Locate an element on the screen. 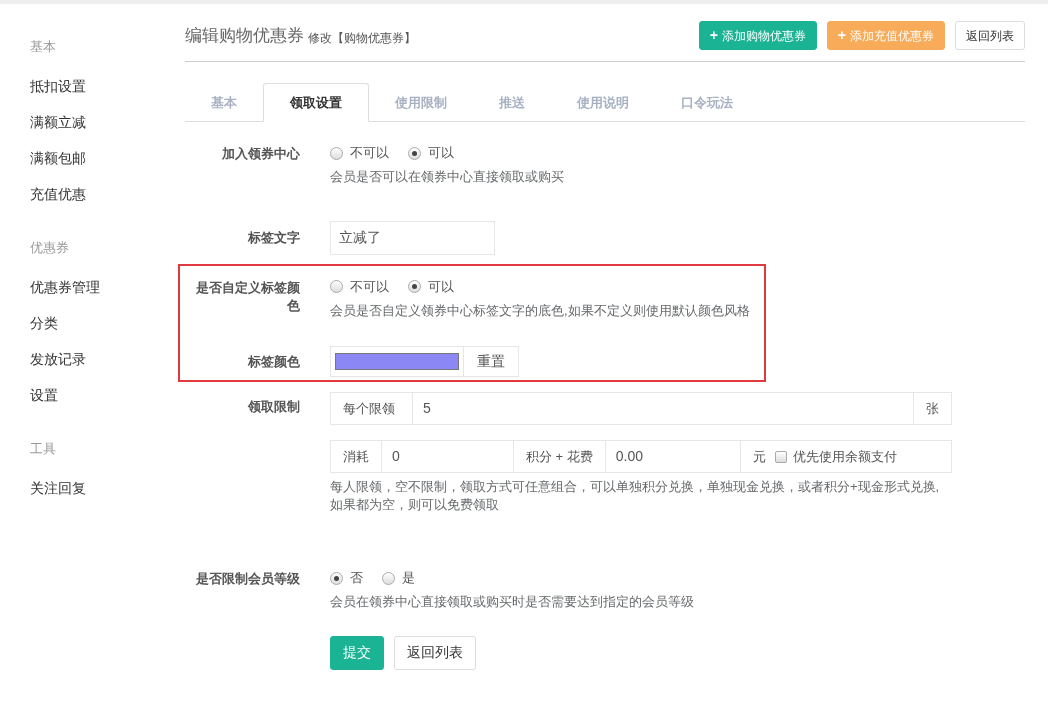 Image resolution: width=1048 pixels, height=715 pixels. help-text: 每人限领，空不限制，领取方式可任意组合，可以单独积分兑换，单独现金兑换，或者积分+现金形式兑换,如果都为空，则可以免费领取 is located at coordinates (635, 496).